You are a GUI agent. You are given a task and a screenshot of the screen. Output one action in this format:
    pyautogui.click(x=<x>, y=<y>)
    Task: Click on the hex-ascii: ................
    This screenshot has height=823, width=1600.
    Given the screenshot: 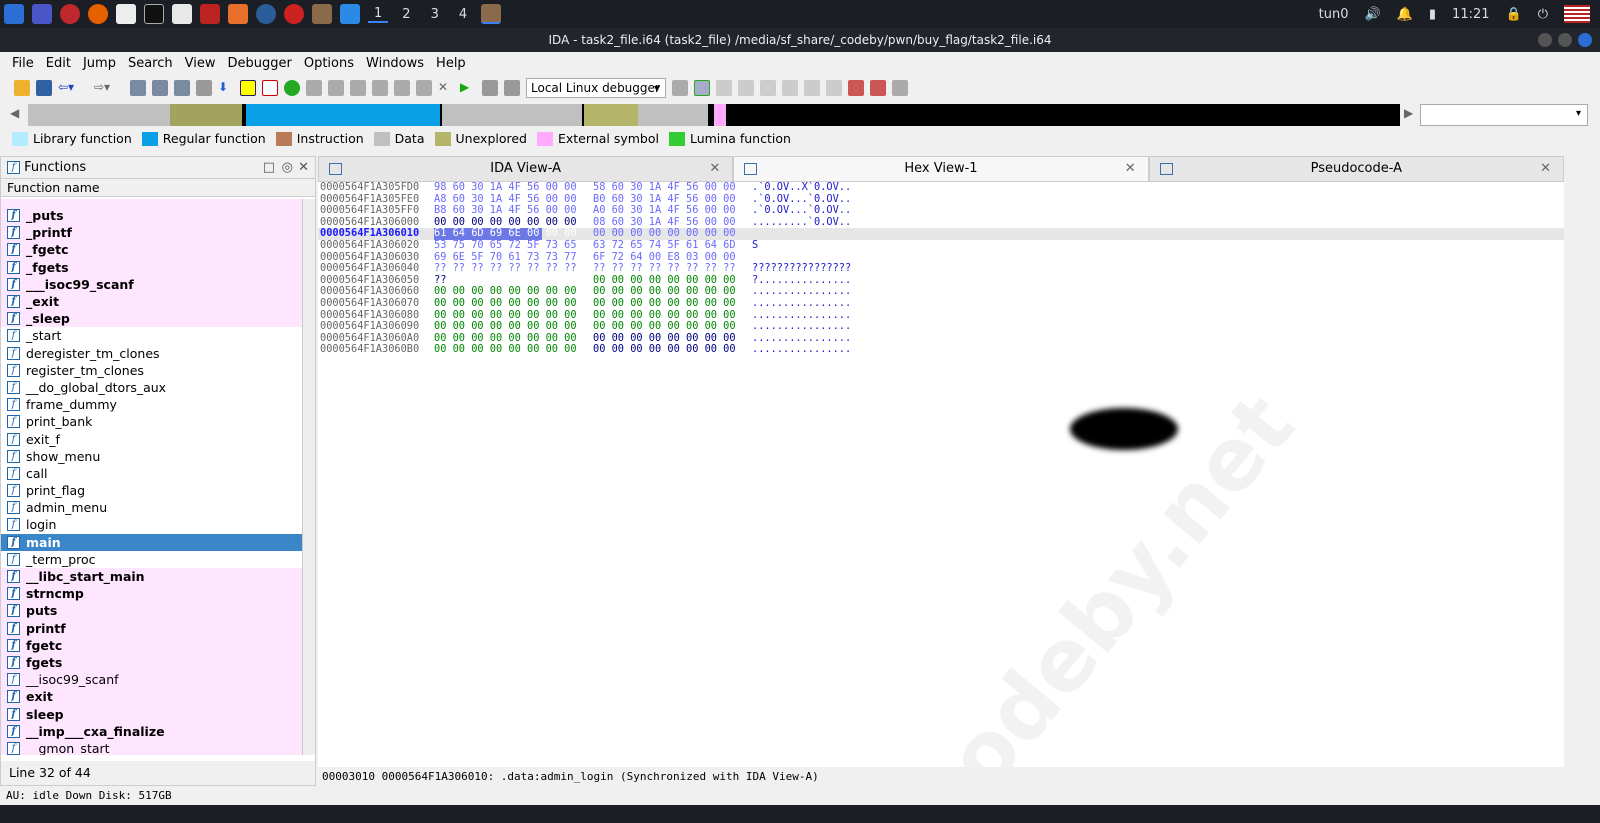 What is the action you would take?
    pyautogui.click(x=801, y=327)
    